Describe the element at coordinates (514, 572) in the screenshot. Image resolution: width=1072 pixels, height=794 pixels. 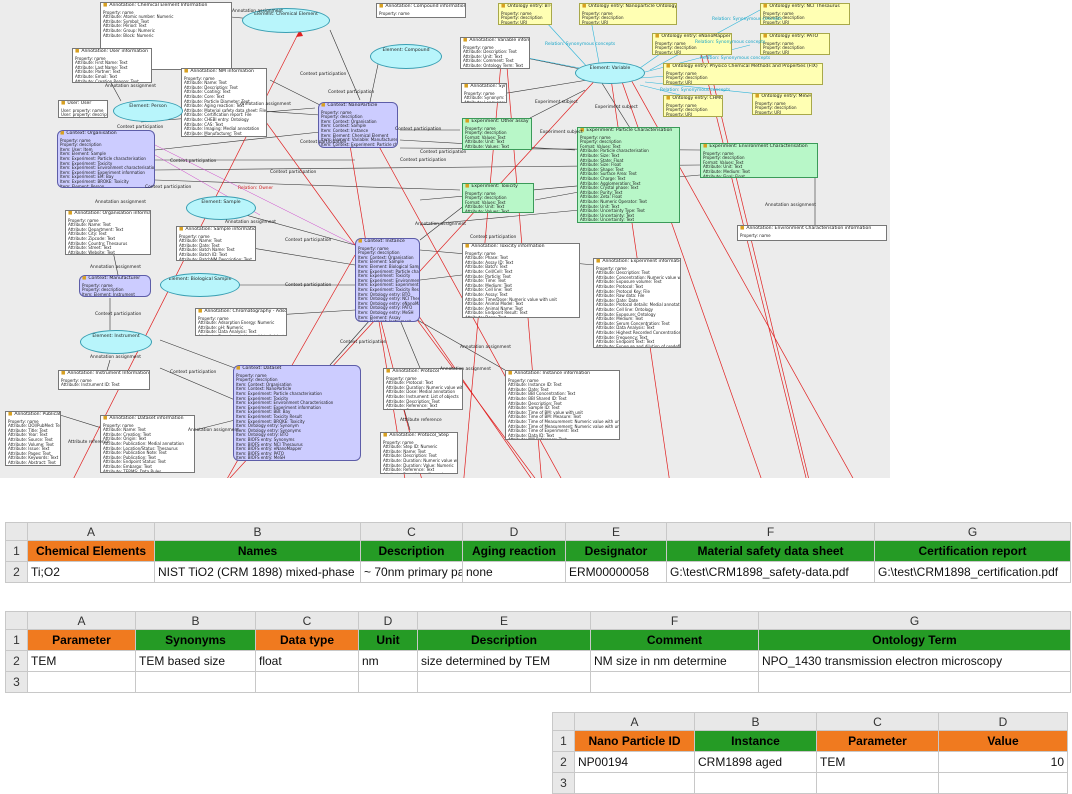
I see `data-cell: none` at that location.